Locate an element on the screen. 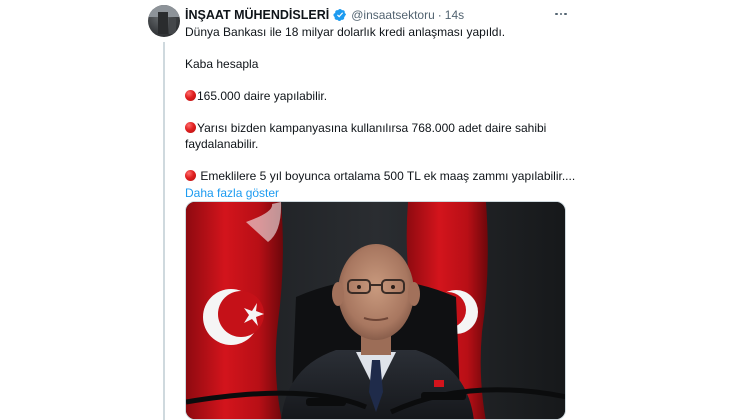 The image size is (730, 420). more-options-icon is located at coordinates (561, 14).